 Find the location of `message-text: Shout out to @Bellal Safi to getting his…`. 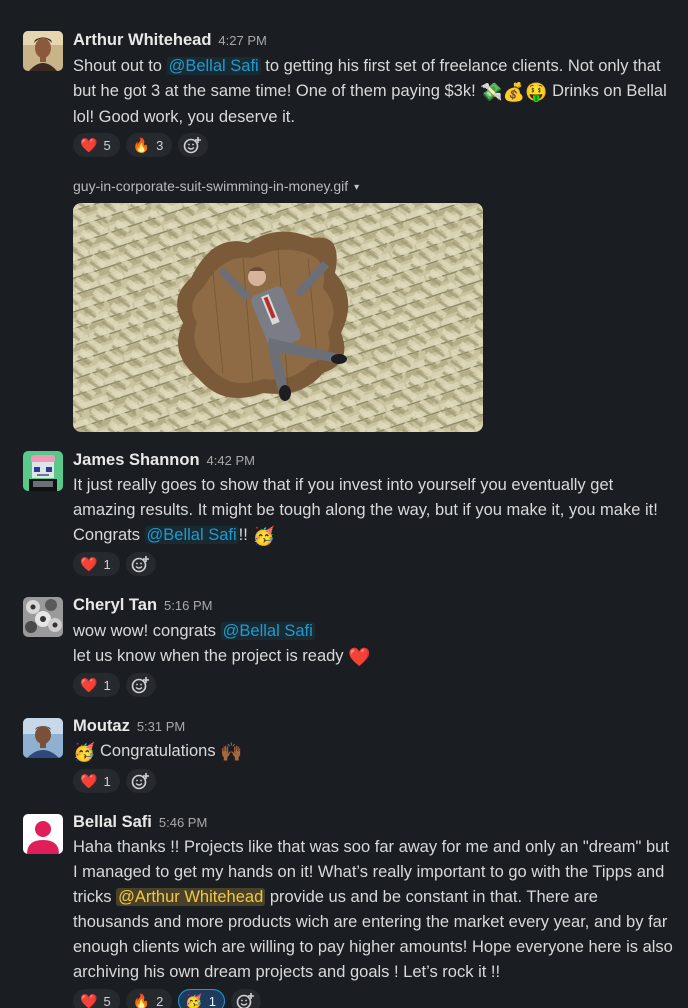

message-text: Shout out to @Bellal Safi to getting his… is located at coordinates (373, 92).